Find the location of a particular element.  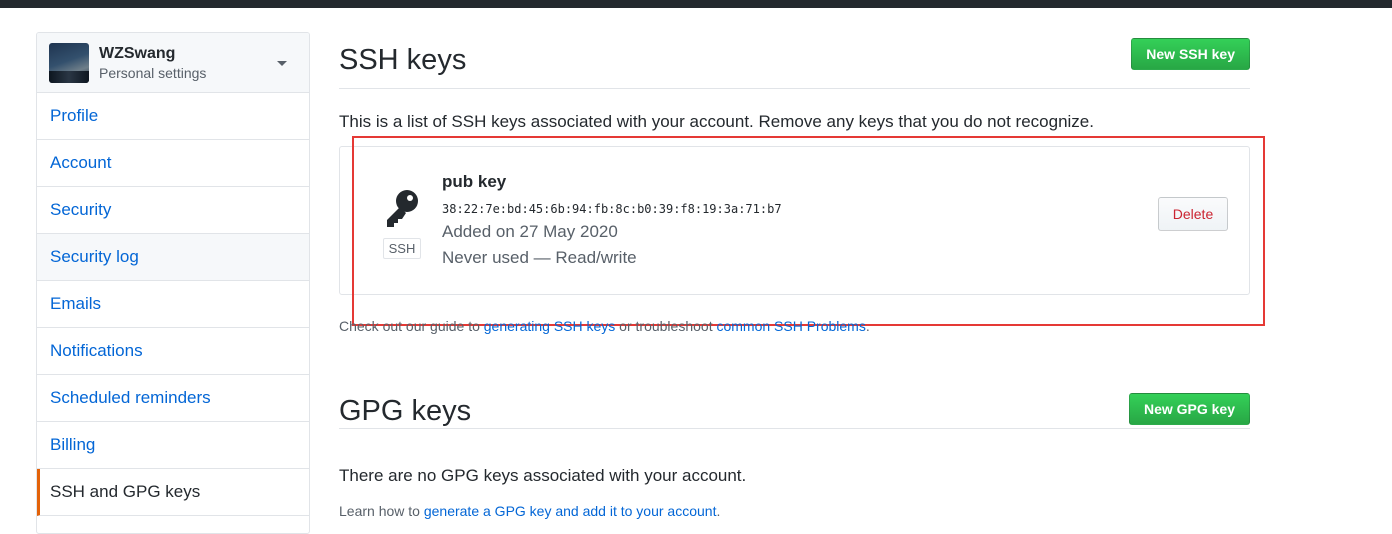

key-icon-block: SSH is located at coordinates (402, 224).